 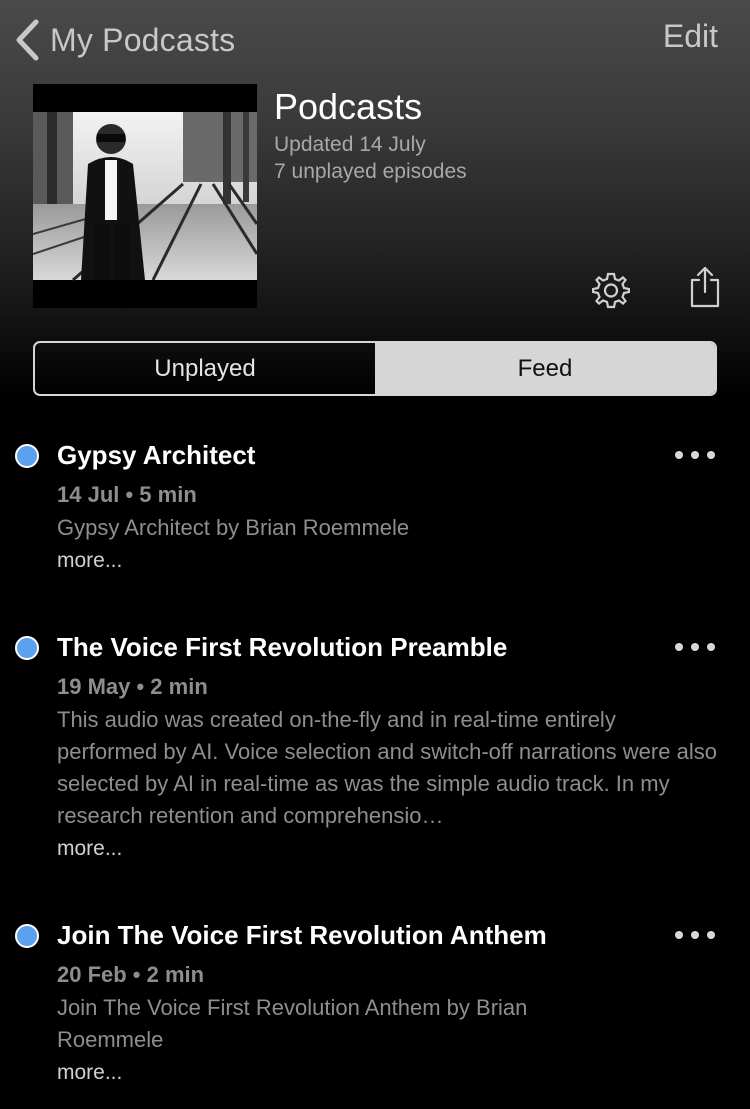 I want to click on share-icon, so click(x=705, y=287).